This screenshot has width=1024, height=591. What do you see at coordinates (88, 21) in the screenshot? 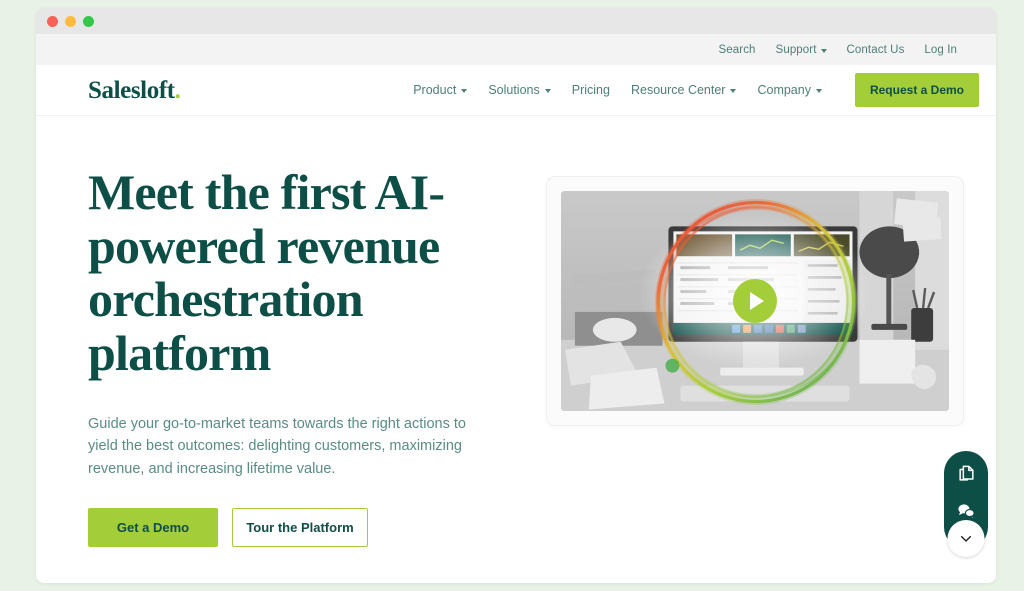
I see `maximize-window-button` at bounding box center [88, 21].